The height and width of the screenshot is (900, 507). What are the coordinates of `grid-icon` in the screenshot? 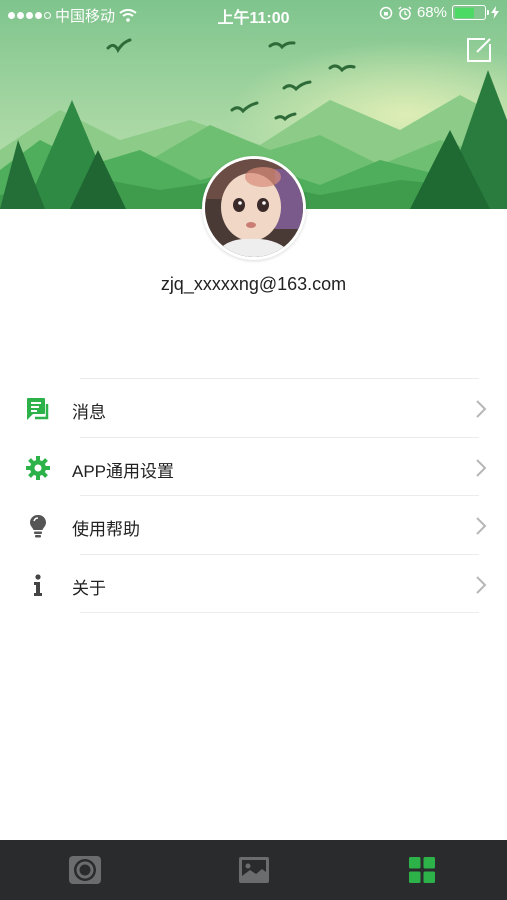 It's located at (422, 870).